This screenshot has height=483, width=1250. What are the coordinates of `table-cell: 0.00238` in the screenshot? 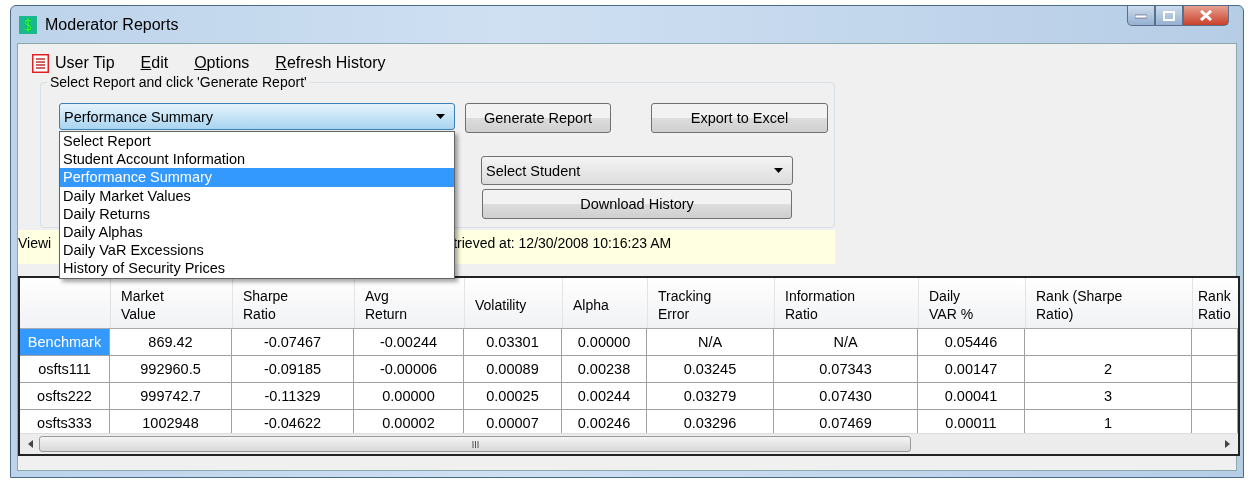 It's located at (604, 369).